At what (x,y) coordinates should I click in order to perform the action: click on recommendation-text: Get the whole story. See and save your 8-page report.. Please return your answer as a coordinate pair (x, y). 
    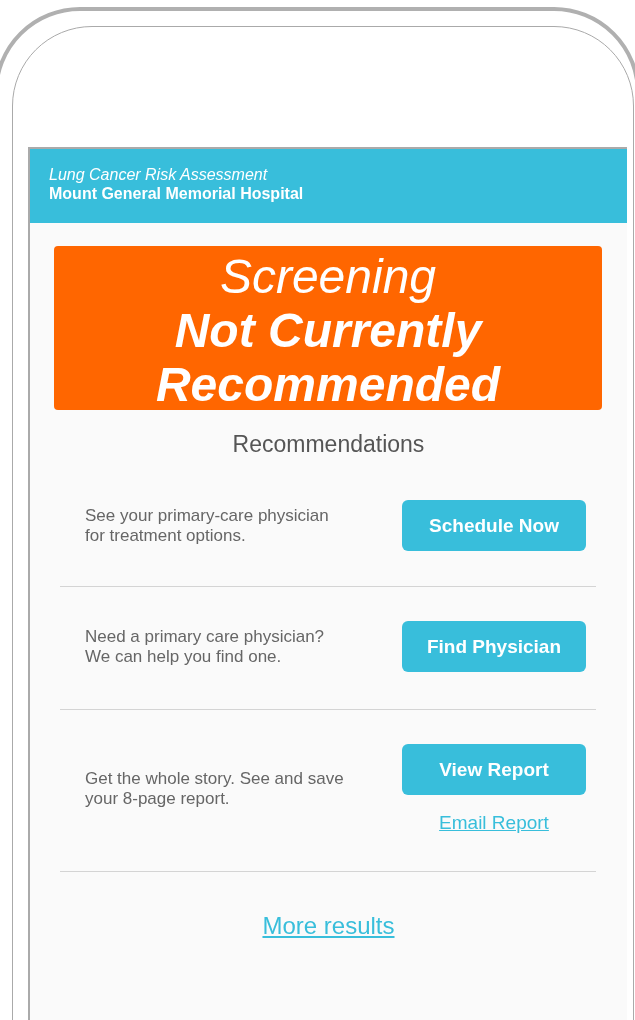
    Looking at the image, I should click on (215, 789).